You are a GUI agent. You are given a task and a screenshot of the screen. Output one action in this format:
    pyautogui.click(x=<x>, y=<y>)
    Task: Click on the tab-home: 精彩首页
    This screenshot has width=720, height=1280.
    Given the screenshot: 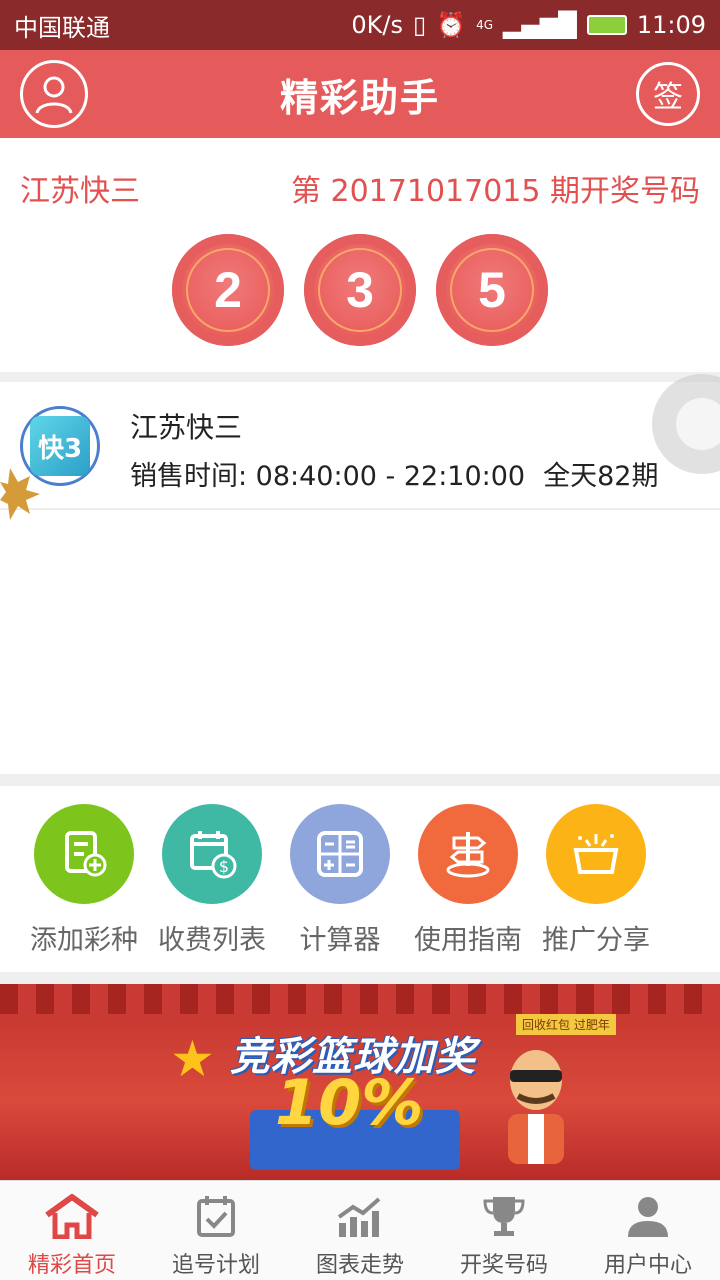 What is the action you would take?
    pyautogui.click(x=72, y=1230)
    